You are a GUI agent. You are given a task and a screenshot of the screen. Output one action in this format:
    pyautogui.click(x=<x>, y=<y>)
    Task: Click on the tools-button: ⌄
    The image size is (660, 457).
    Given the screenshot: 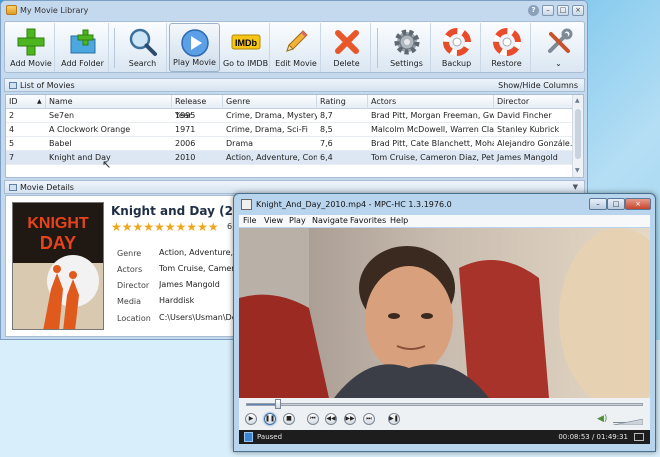 What is the action you would take?
    pyautogui.click(x=558, y=47)
    